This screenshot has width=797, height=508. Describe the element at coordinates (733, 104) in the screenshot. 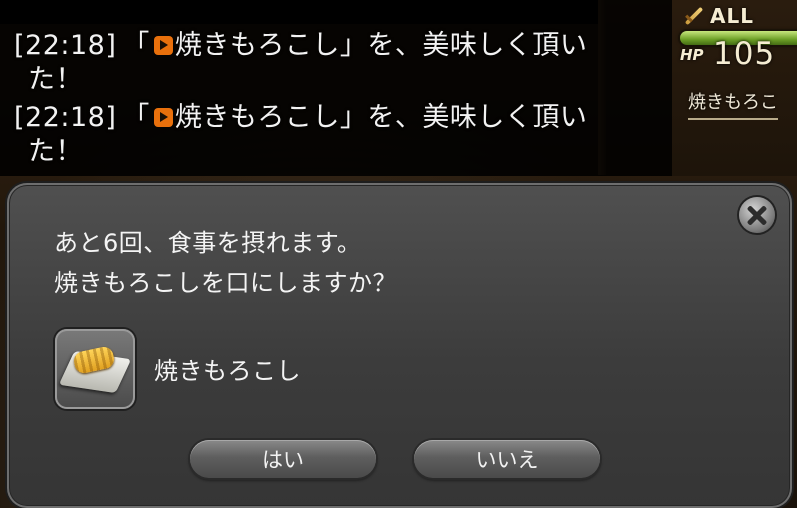

I see `status-item-name: 焼きもろこ` at that location.